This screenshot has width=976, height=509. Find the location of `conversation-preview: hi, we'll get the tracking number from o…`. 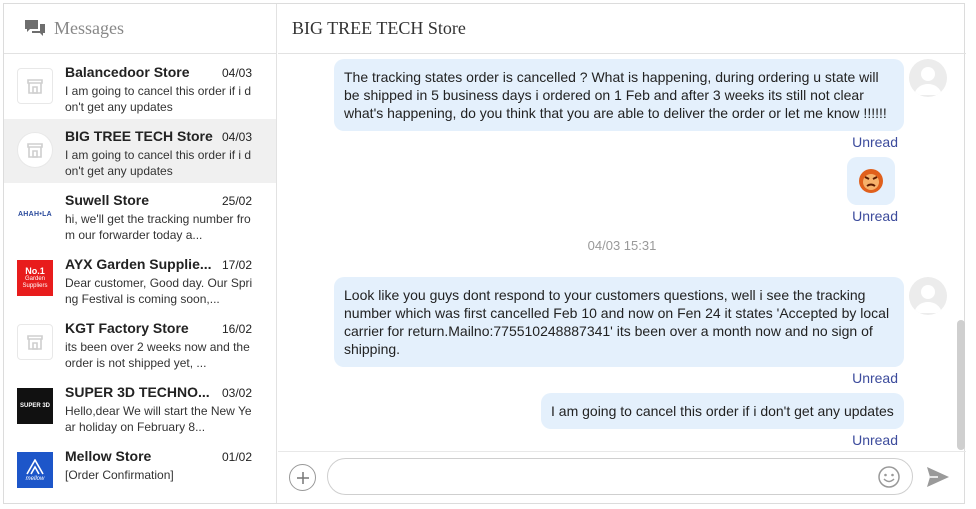

conversation-preview: hi, we'll get the tracking number from o… is located at coordinates (158, 227).